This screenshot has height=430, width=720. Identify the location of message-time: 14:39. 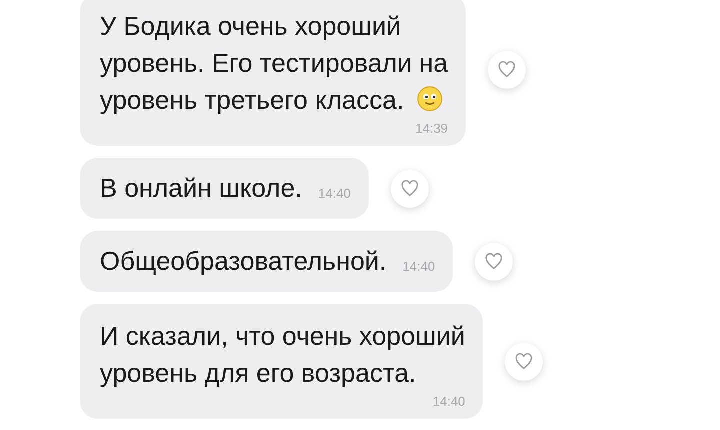
(432, 128).